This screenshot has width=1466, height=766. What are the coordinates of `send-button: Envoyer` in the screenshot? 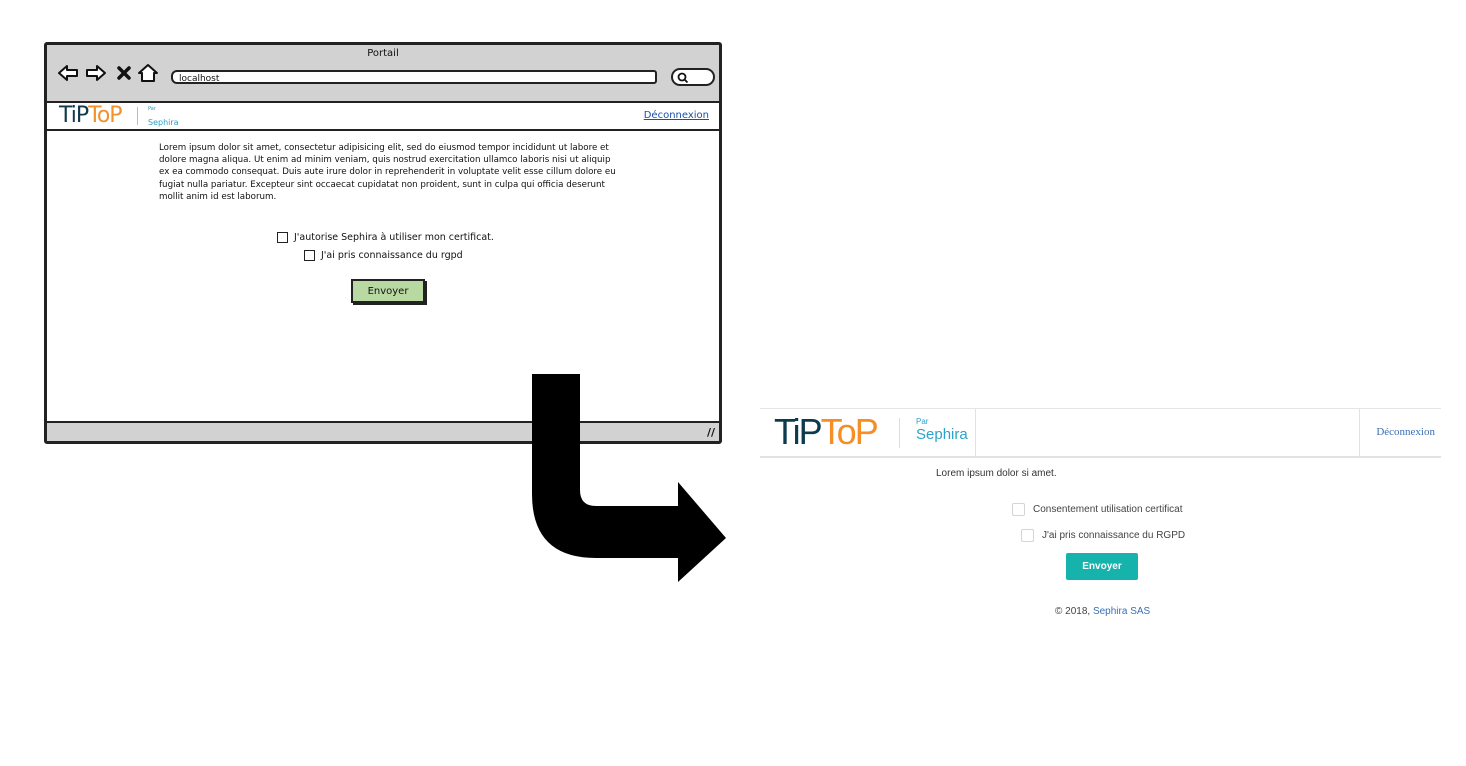 It's located at (1102, 566).